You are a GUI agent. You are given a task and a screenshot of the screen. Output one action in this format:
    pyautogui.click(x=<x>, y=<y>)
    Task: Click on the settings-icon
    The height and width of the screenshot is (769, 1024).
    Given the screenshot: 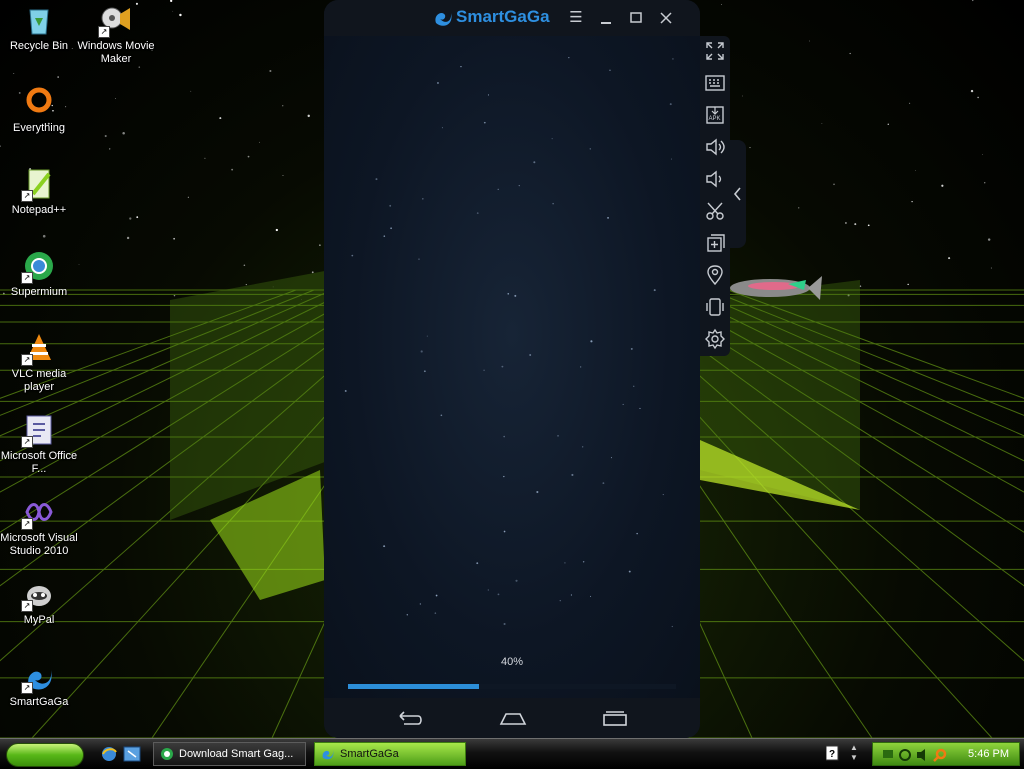 What is the action you would take?
    pyautogui.click(x=715, y=339)
    